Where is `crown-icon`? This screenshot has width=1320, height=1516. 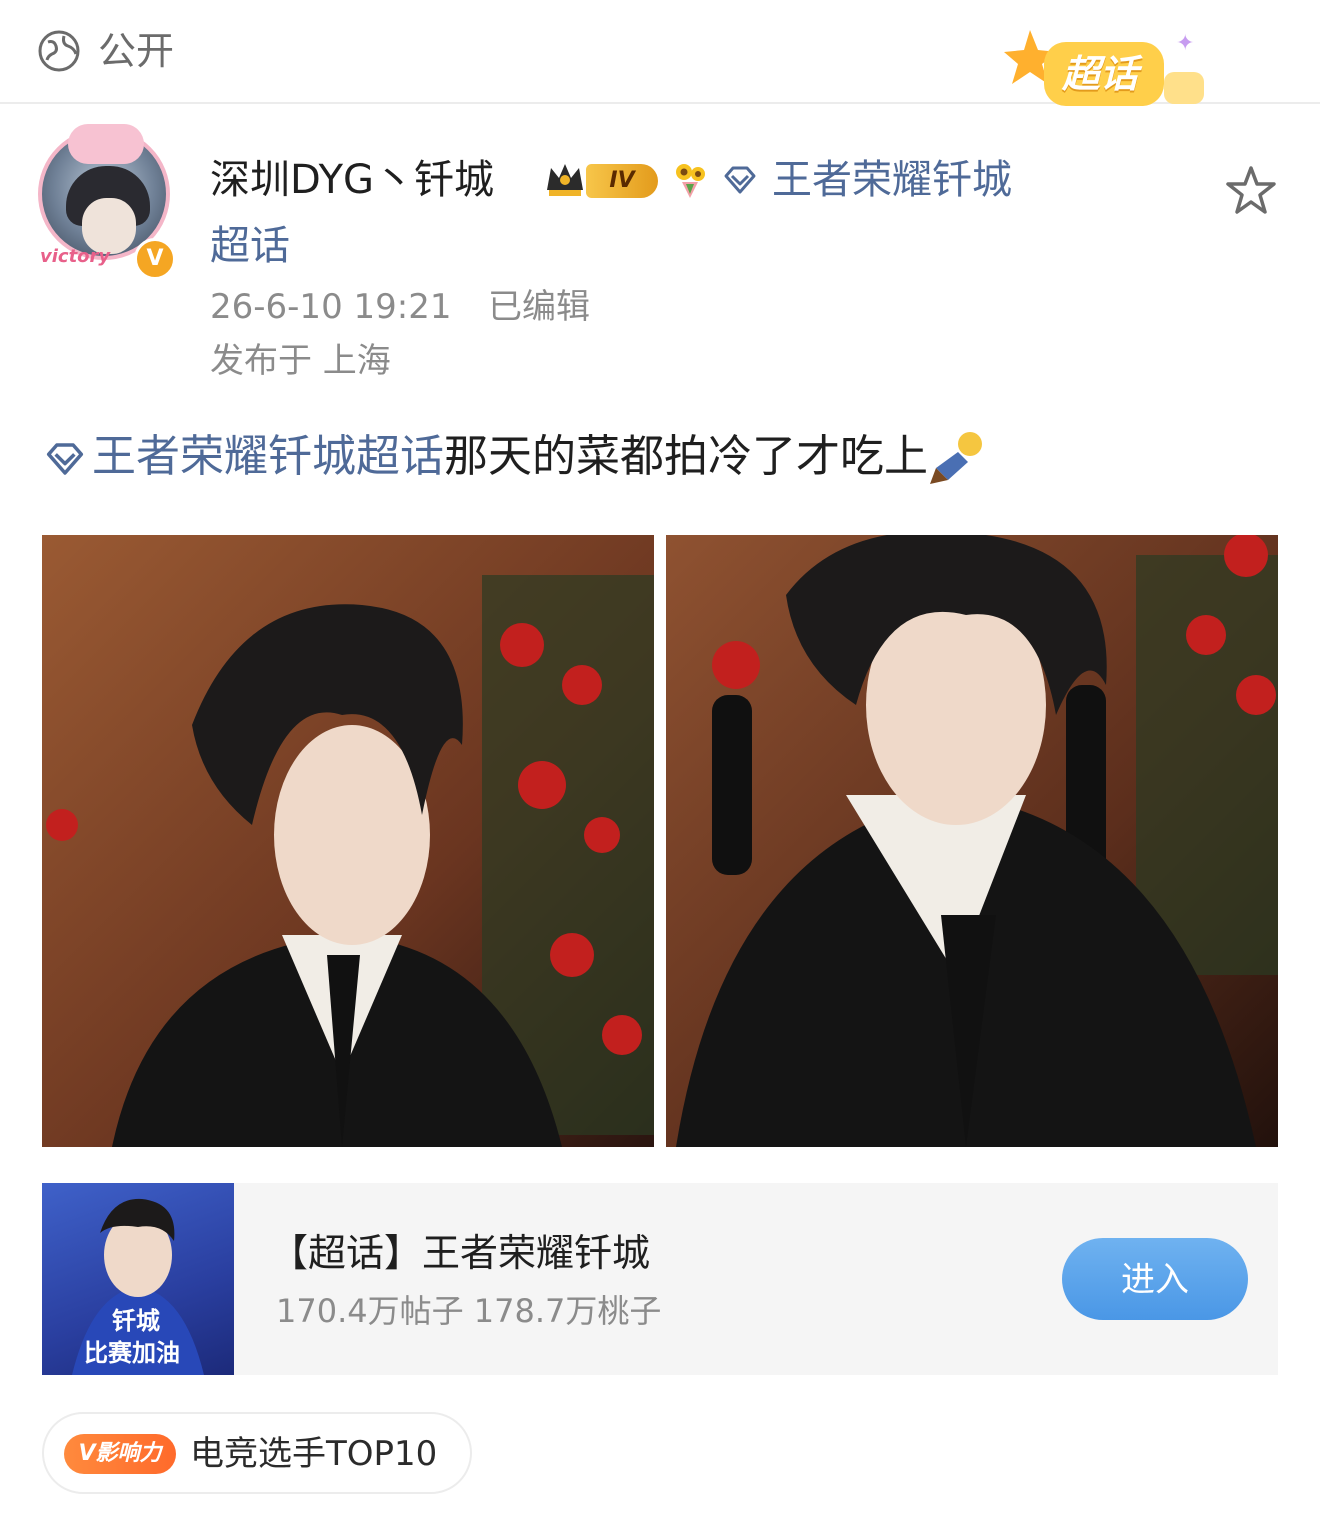
crown-icon is located at coordinates (565, 180).